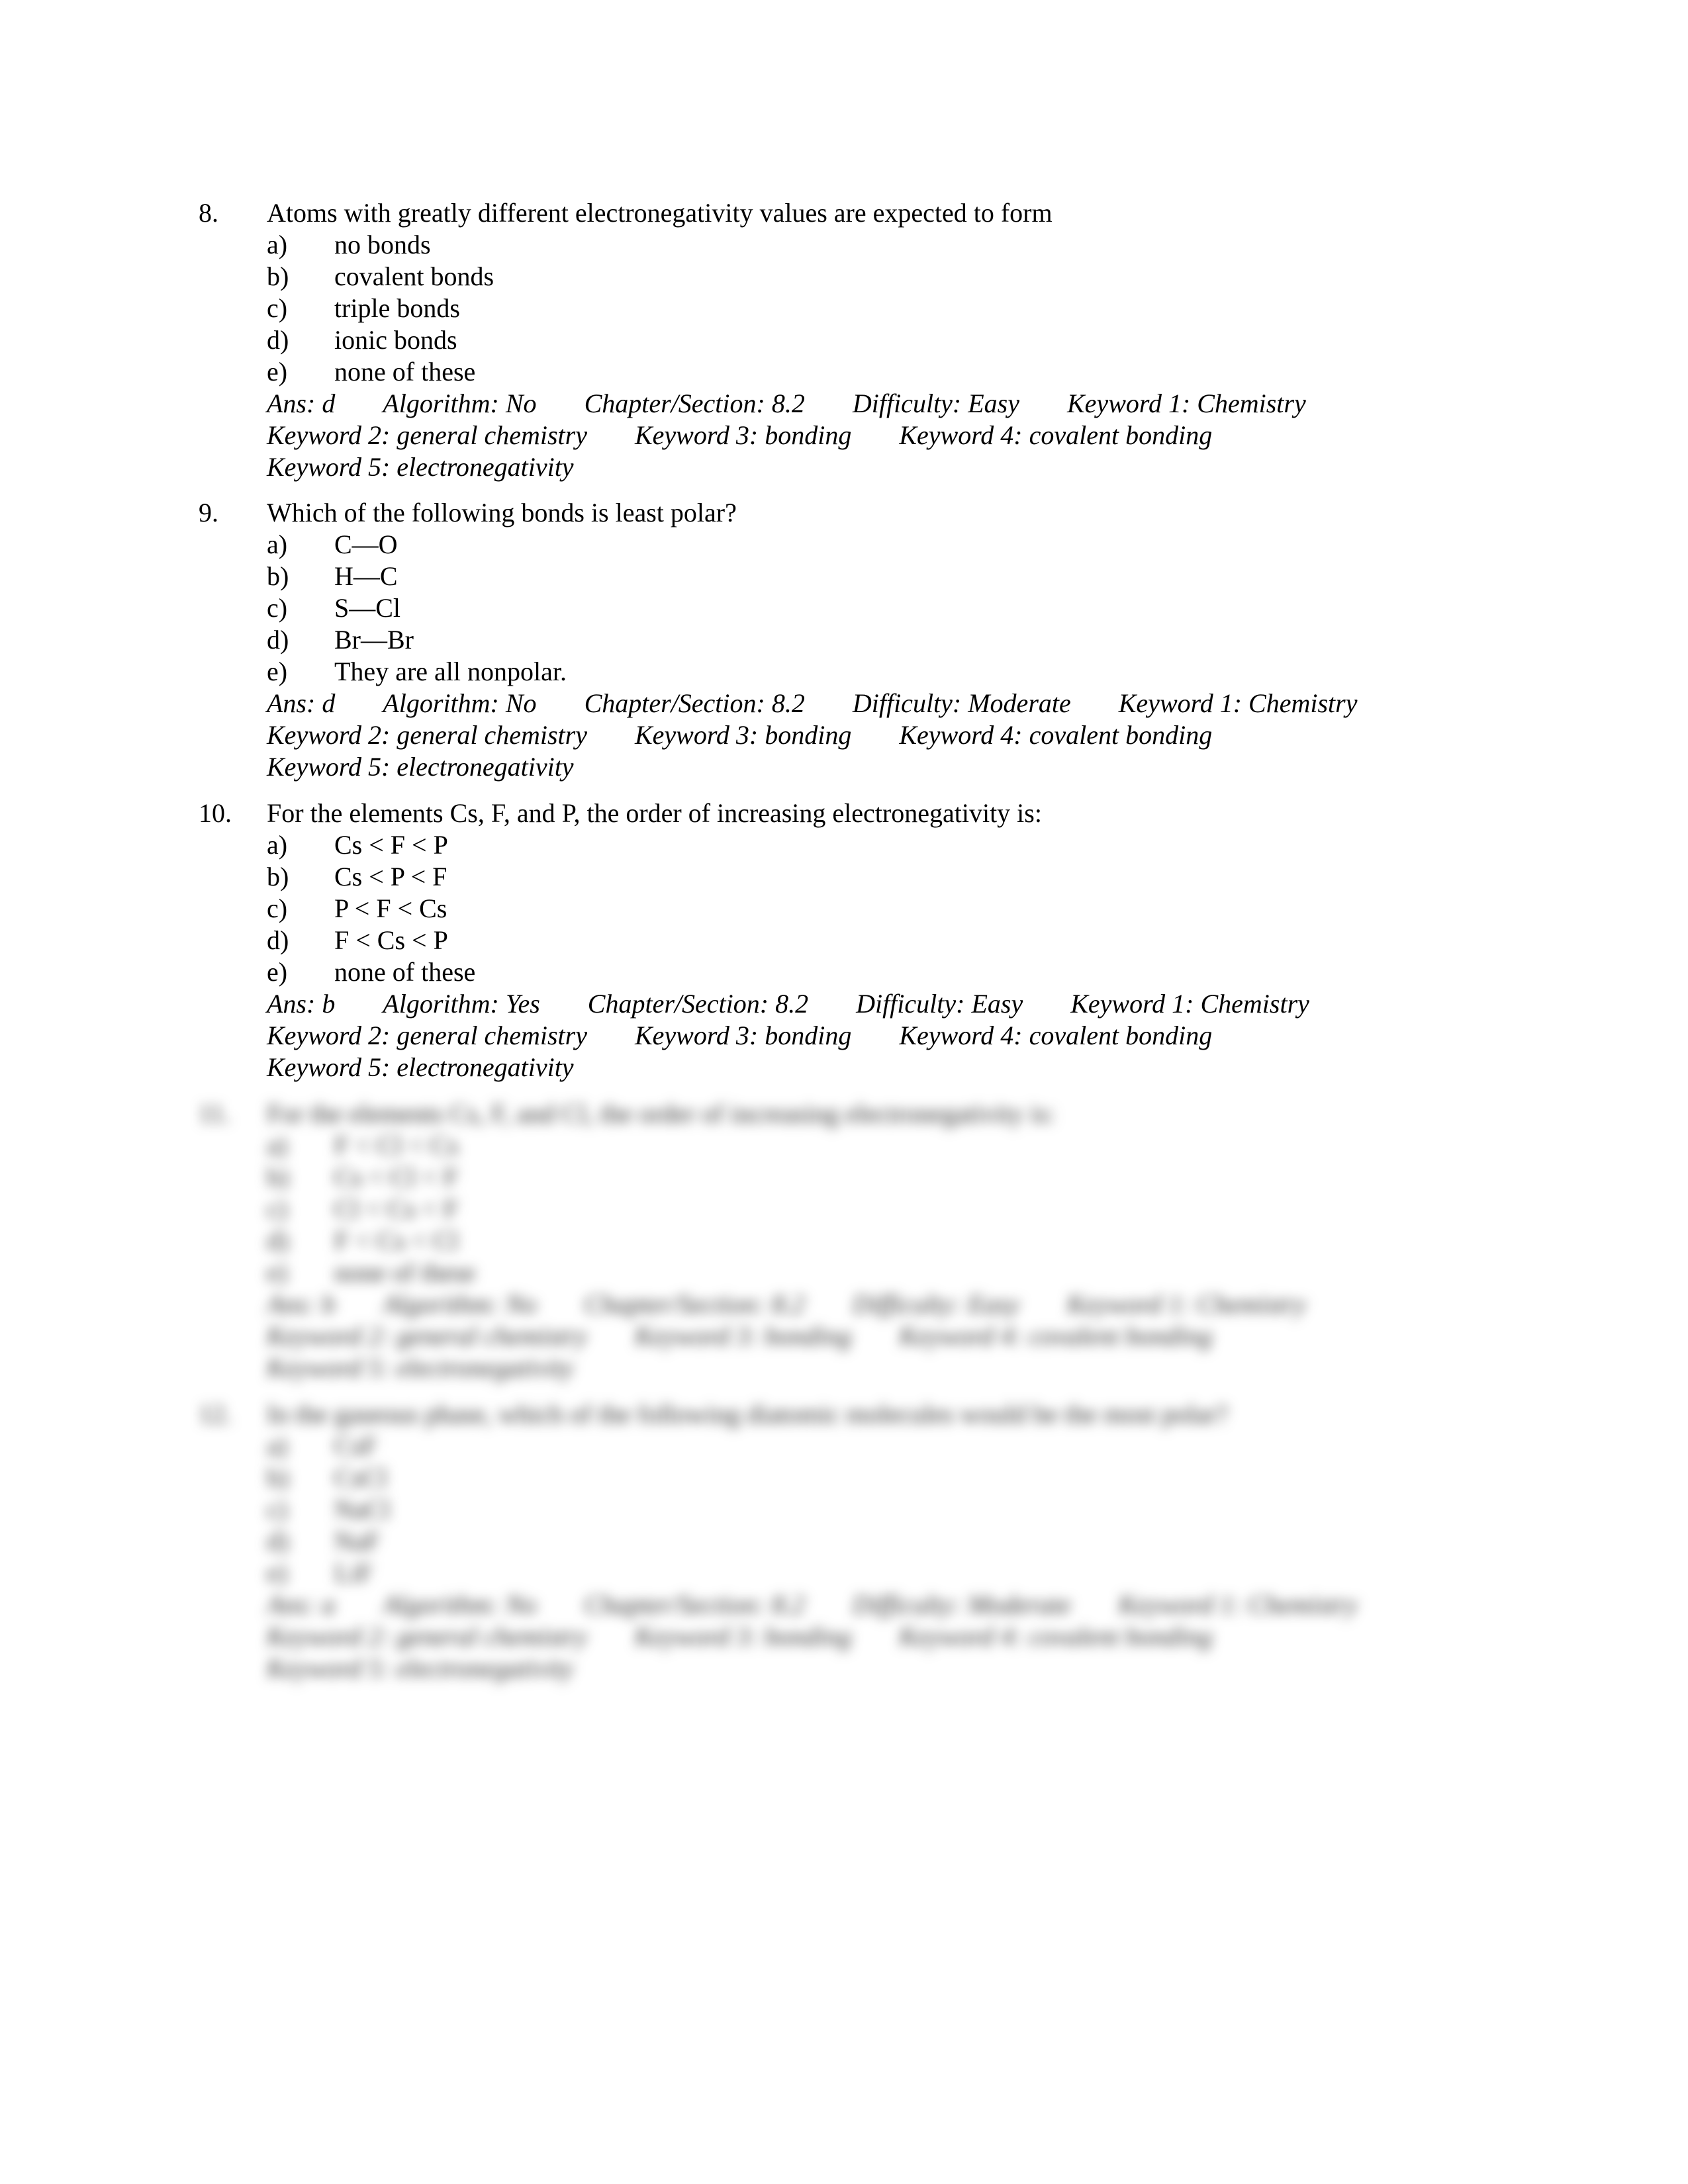 Image resolution: width=1688 pixels, height=2184 pixels. I want to click on question-number: 10., so click(215, 813).